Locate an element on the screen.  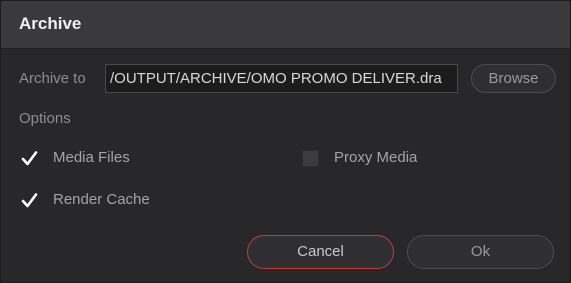
browse-button: Browse is located at coordinates (513, 78).